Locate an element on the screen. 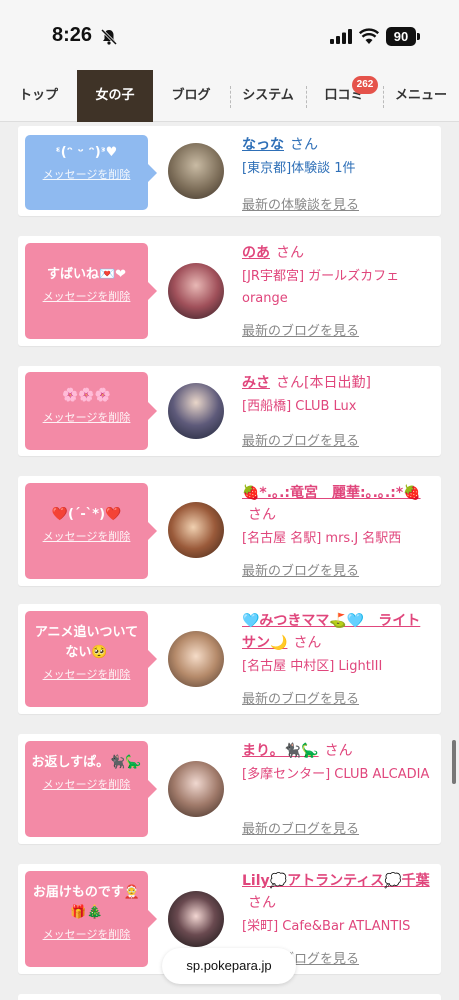  name-line: まり。🐈‍⬛🦕 さん is located at coordinates (338, 751).